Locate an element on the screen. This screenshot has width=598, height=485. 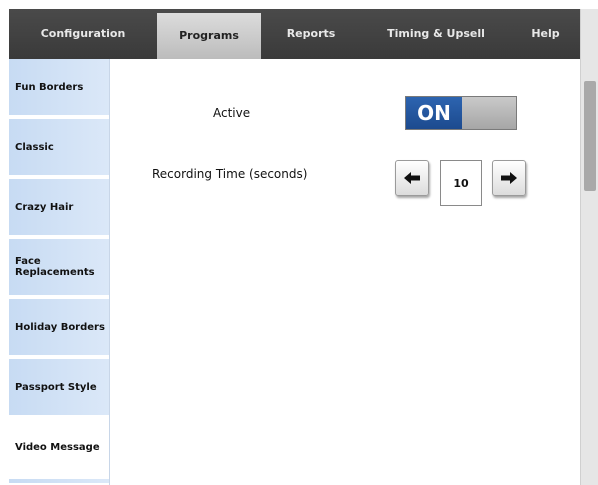
sidebar-item-label: Video Message is located at coordinates (57, 447).